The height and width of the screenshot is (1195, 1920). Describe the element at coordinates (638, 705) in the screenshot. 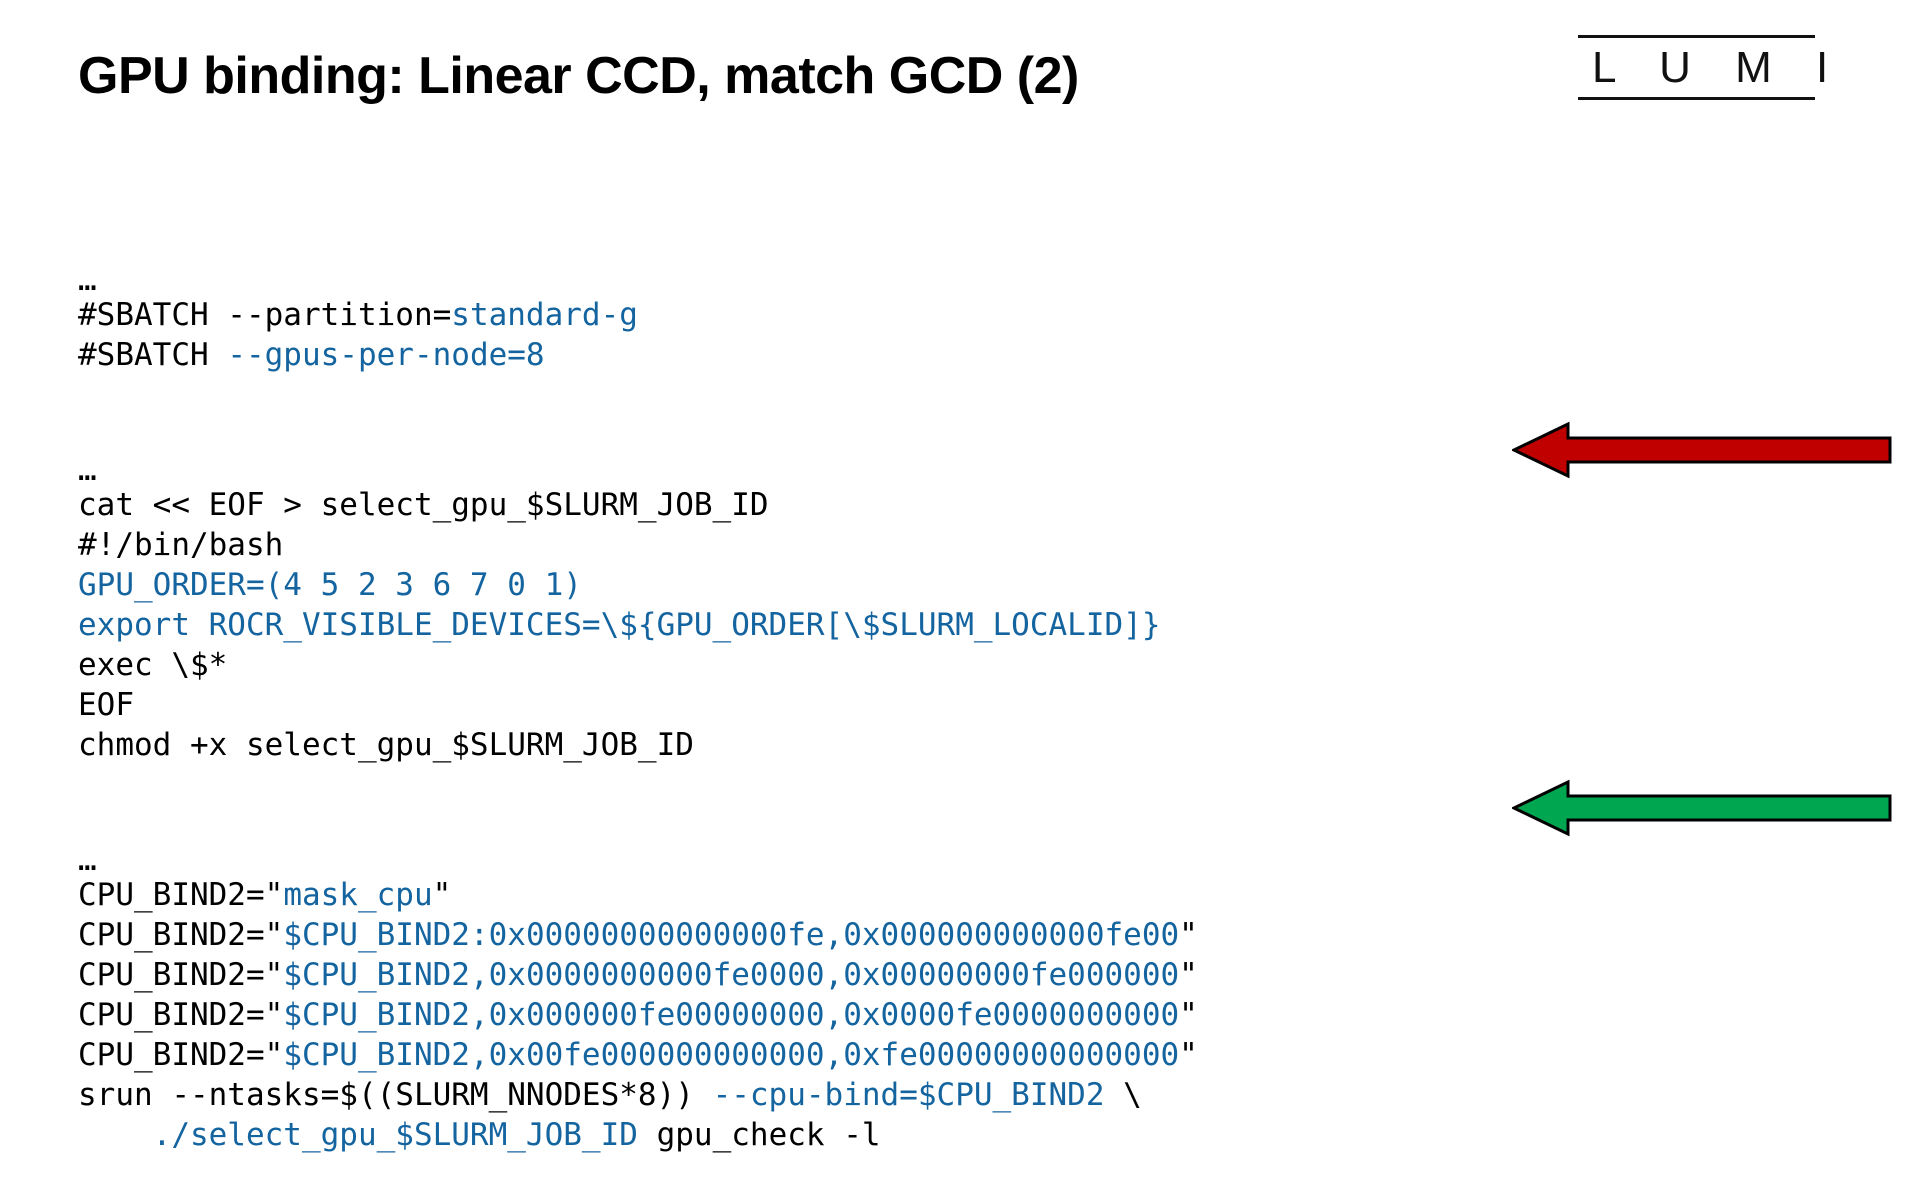

I see `code-line-eof-marker: EOF` at that location.